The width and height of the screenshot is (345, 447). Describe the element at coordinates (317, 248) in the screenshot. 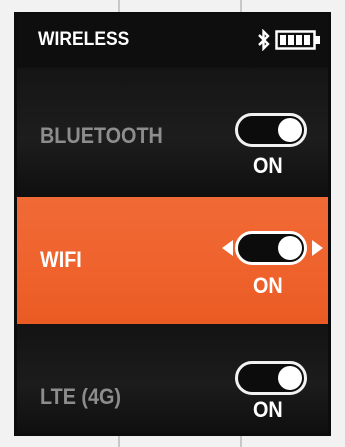

I see `arrow-right-icon` at that location.